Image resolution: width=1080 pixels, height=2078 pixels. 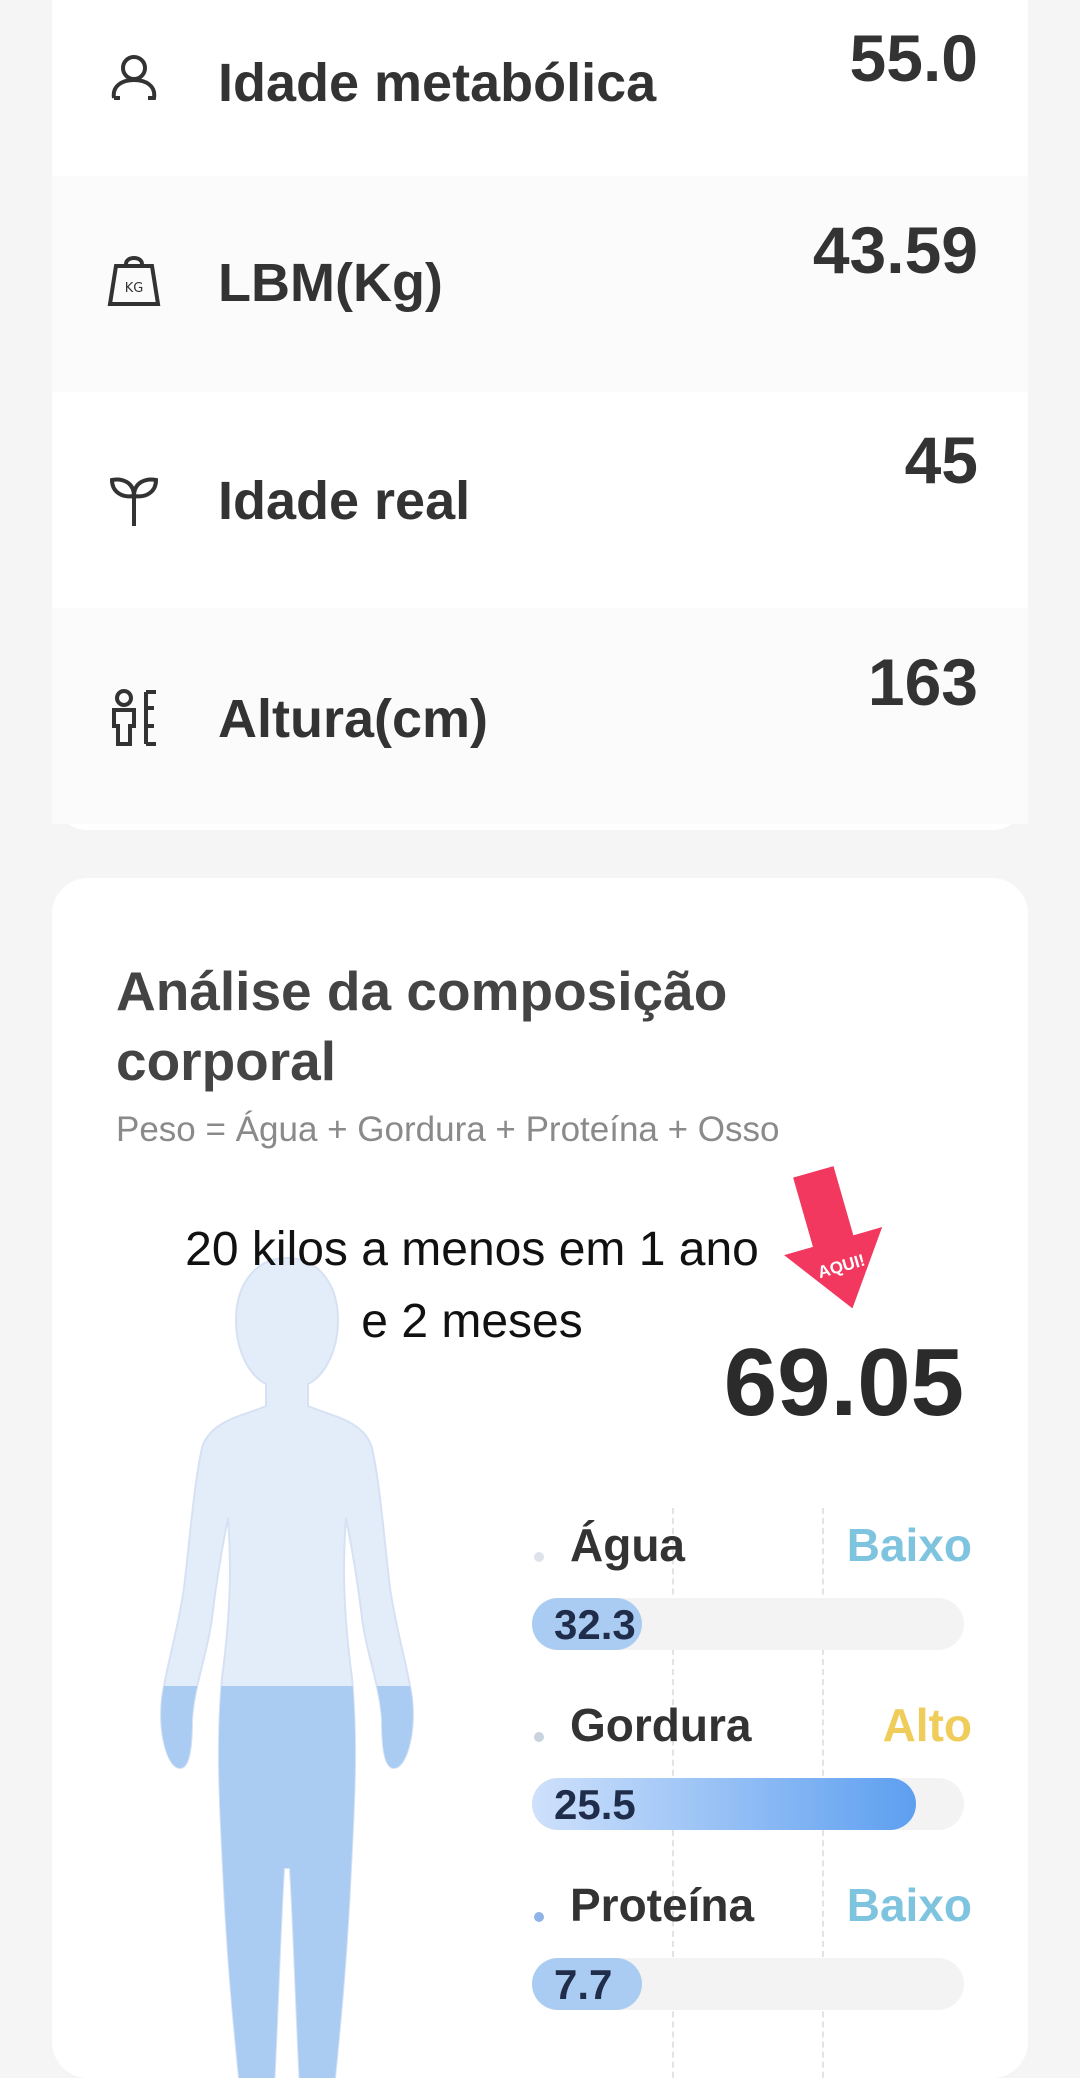 What do you see at coordinates (344, 501) in the screenshot?
I see `metric-label: Idade real` at bounding box center [344, 501].